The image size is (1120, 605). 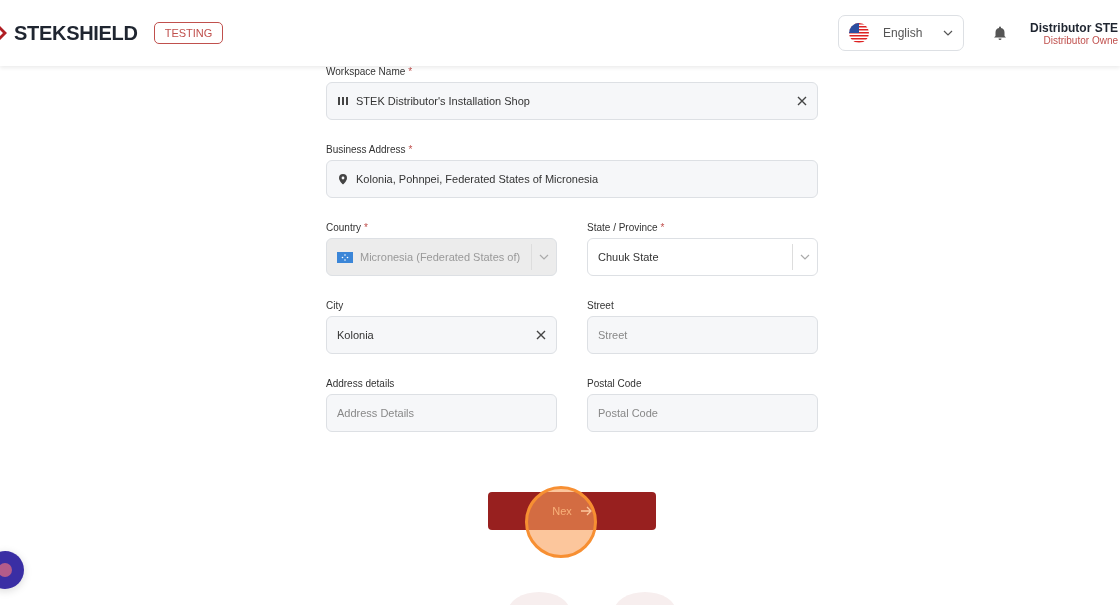 What do you see at coordinates (76, 33) in the screenshot?
I see `brand-logo: STEKSHIELD` at bounding box center [76, 33].